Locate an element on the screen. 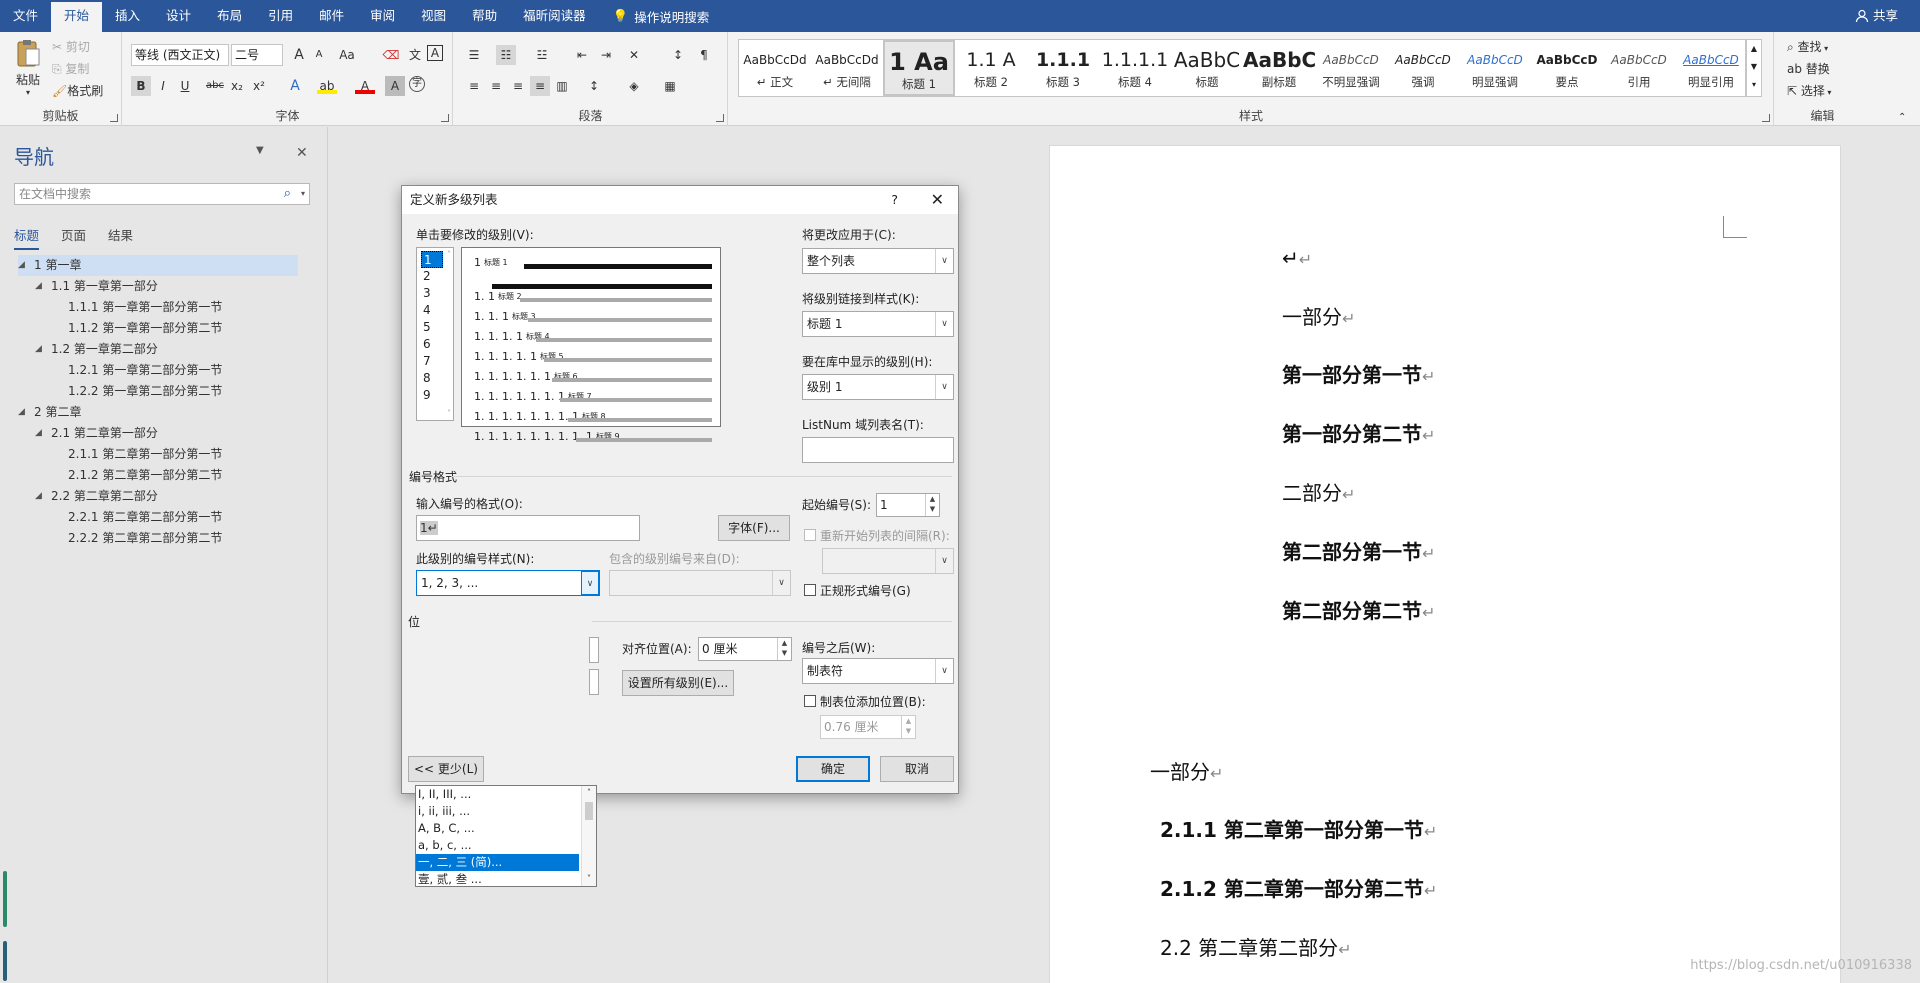  highlight-icon: ab is located at coordinates (327, 85).